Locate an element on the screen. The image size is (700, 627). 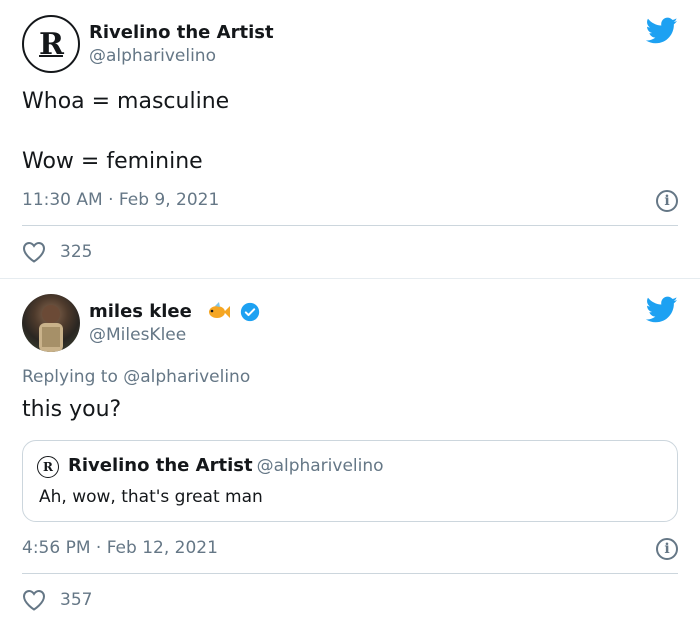
like-count: 325 is located at coordinates (76, 252).